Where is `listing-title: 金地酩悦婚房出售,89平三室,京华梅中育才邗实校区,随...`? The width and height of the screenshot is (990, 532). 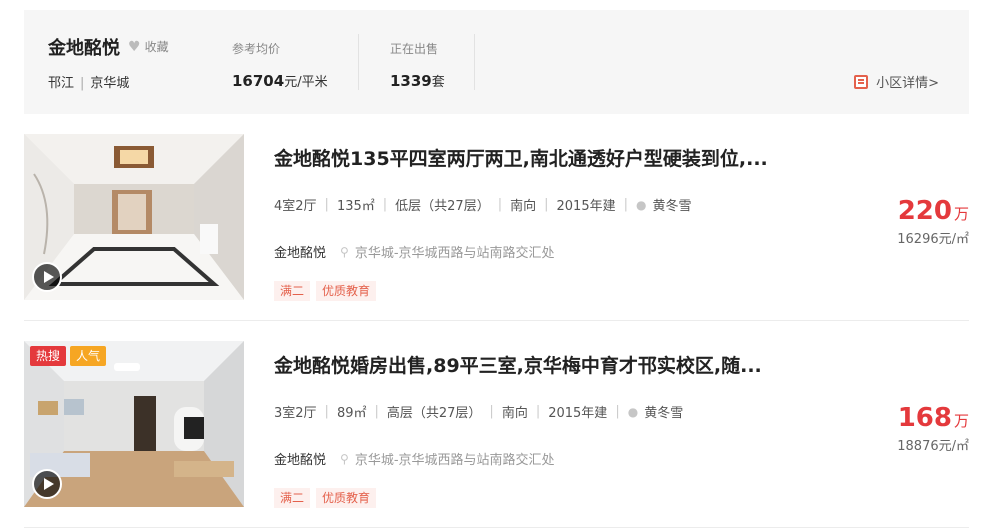 listing-title: 金地酩悦婚房出售,89平三室,京华梅中育才邗实校区,随... is located at coordinates (534, 364).